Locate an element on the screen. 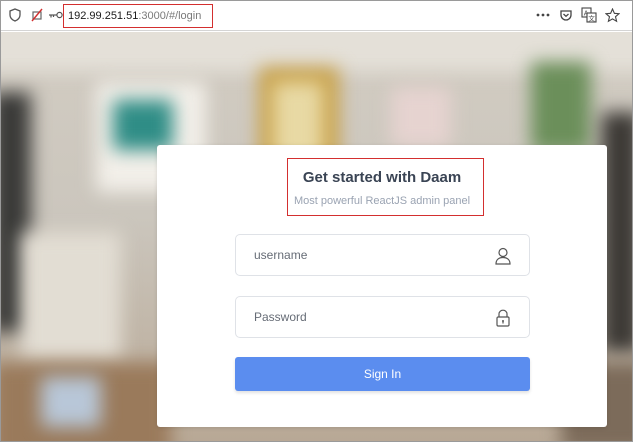  login-title: Get started with Daam is located at coordinates (382, 177).